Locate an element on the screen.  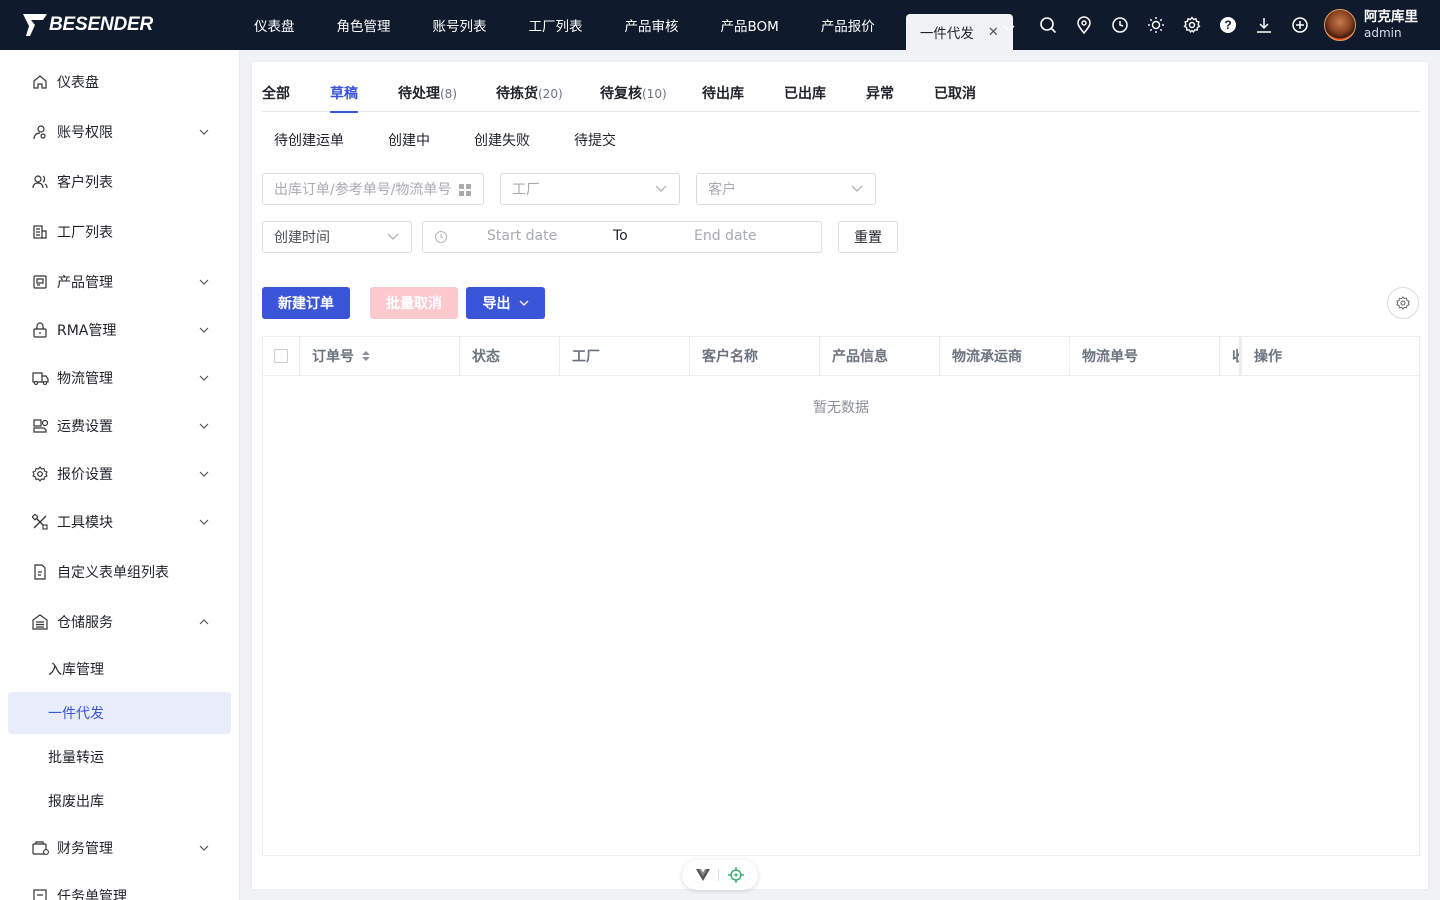
sidebar-item-account-permissions: 账号权限 is located at coordinates (119, 132).